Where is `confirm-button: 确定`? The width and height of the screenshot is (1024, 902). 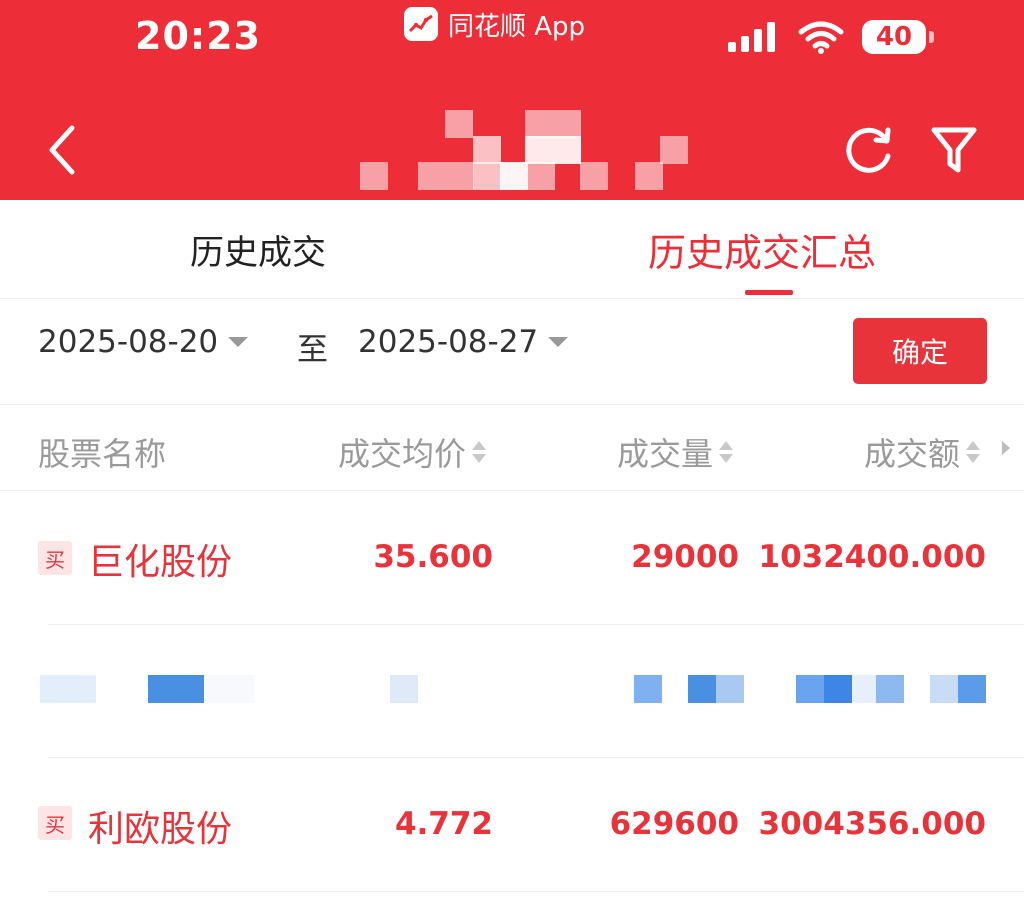 confirm-button: 确定 is located at coordinates (920, 351).